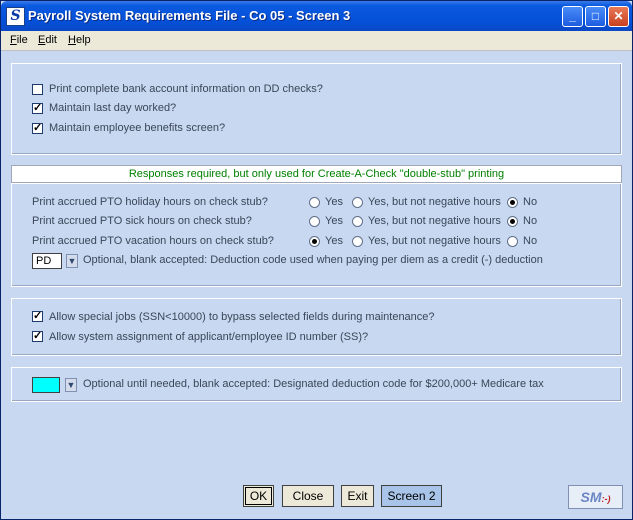  Describe the element at coordinates (113, 108) in the screenshot. I see `last-day-worked-label: Maintain last day worked?` at that location.